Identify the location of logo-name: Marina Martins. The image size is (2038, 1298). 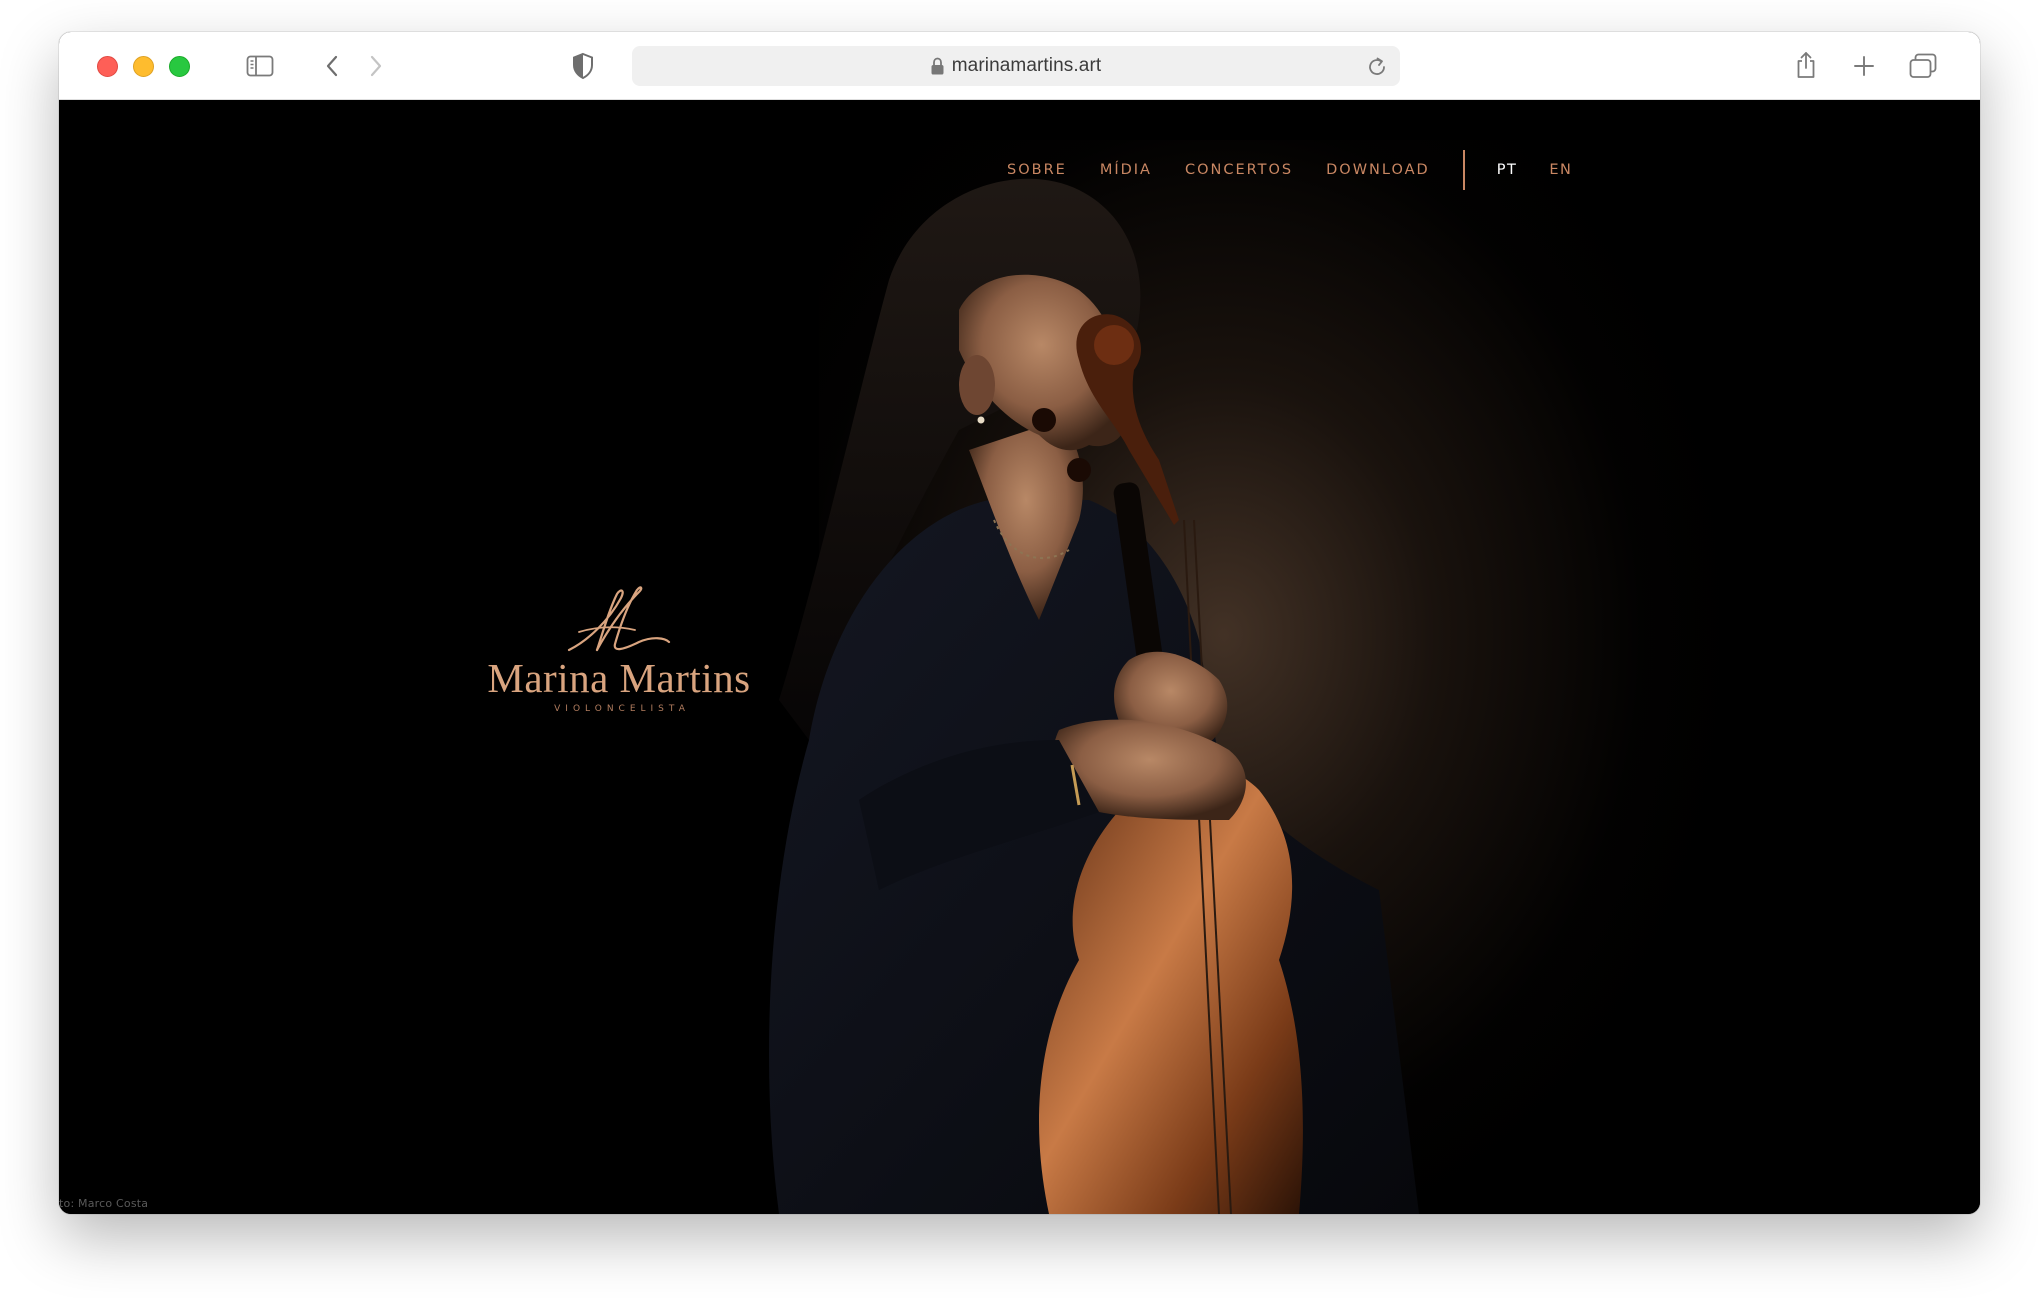
(619, 678).